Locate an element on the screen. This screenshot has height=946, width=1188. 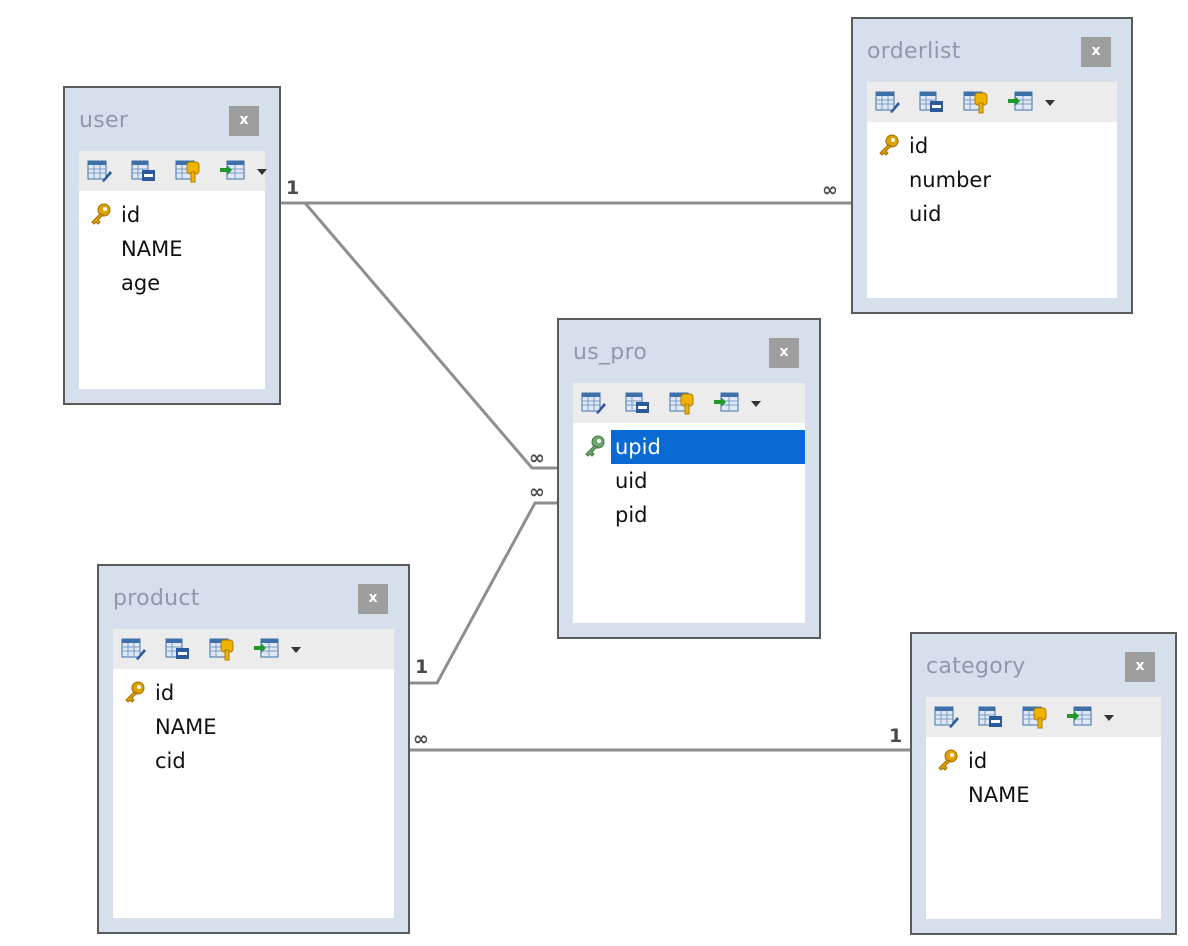
field-list: id number uid is located at coordinates (992, 180).